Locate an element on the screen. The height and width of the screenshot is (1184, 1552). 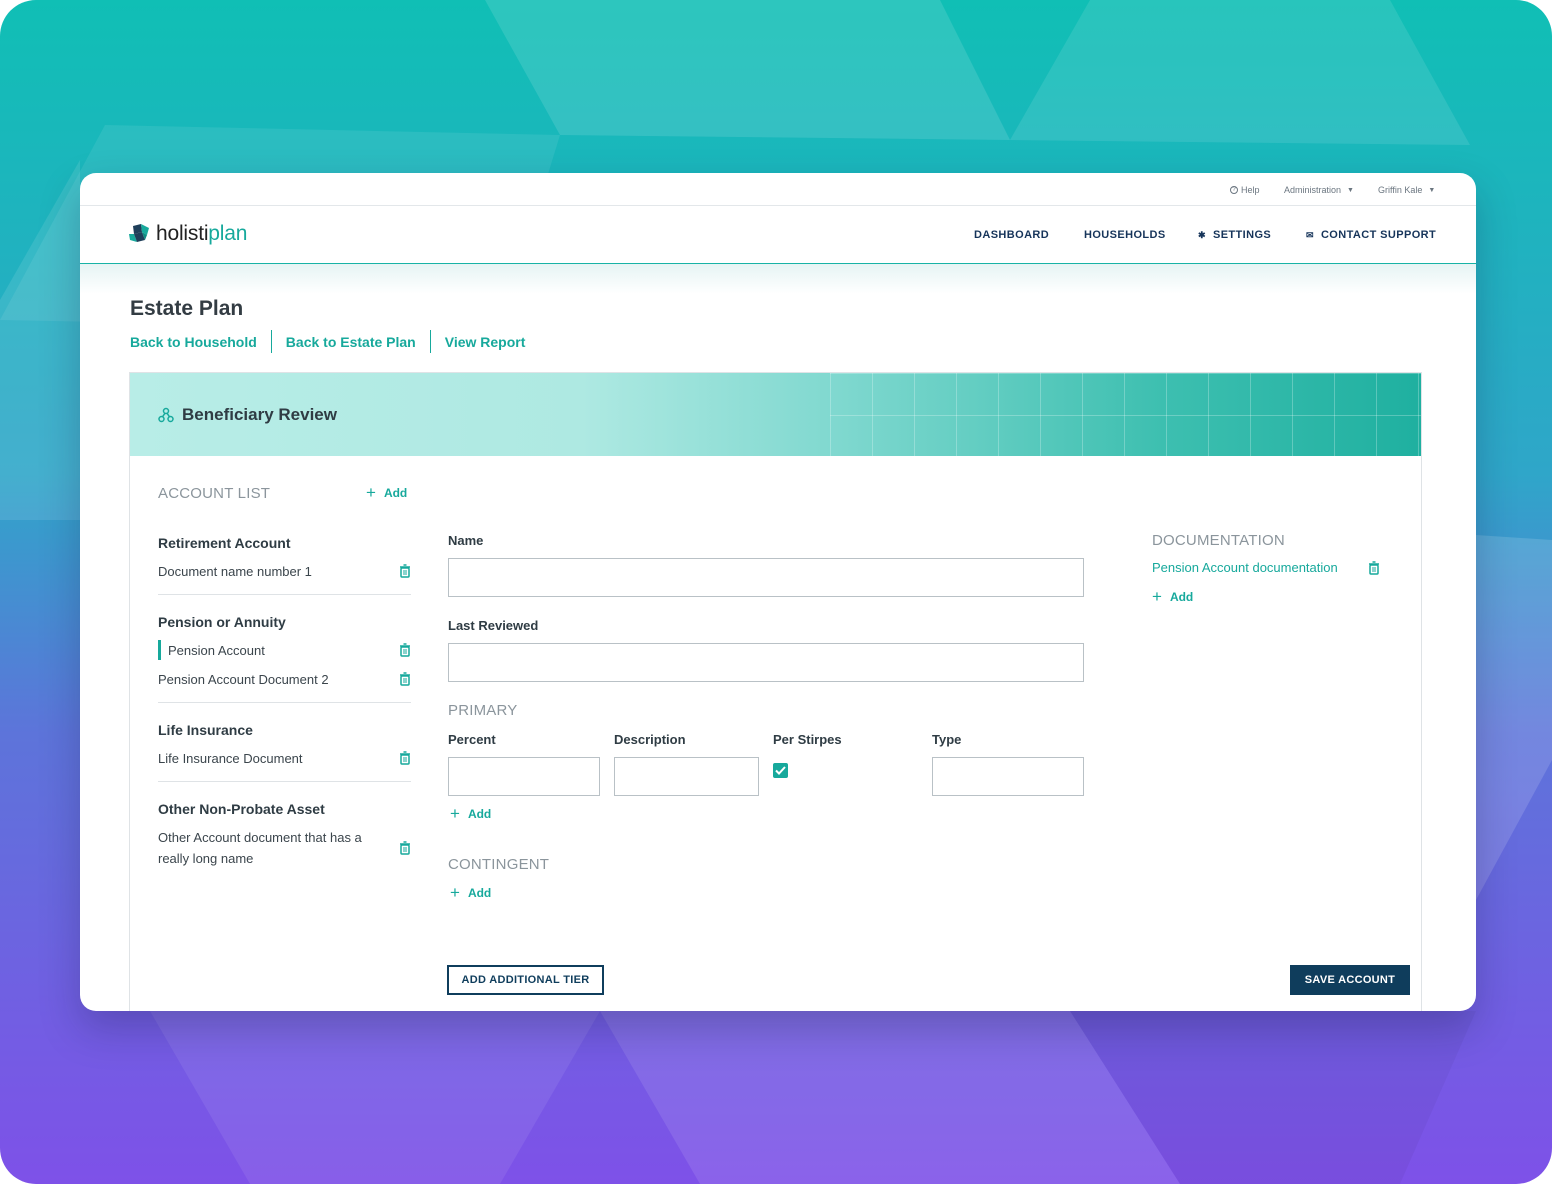
add-documentation-button: + Add is located at coordinates (1173, 596).